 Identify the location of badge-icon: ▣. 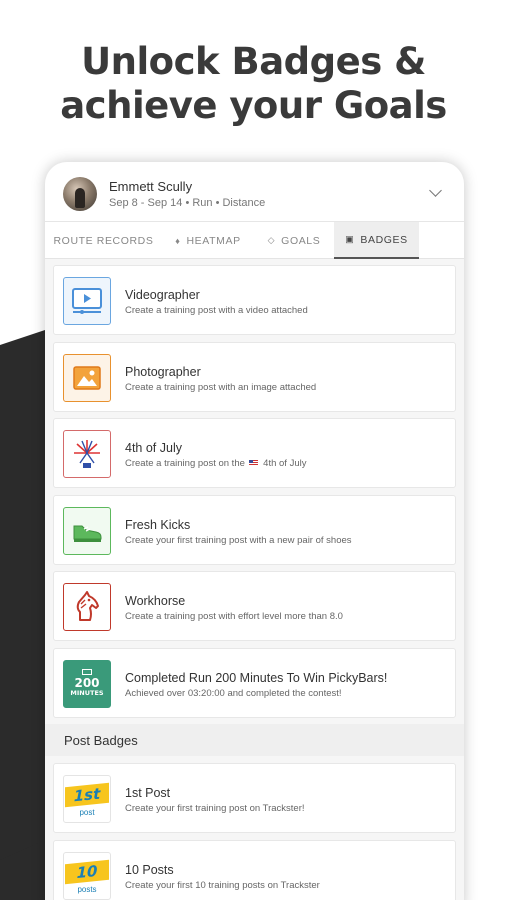
(350, 239).